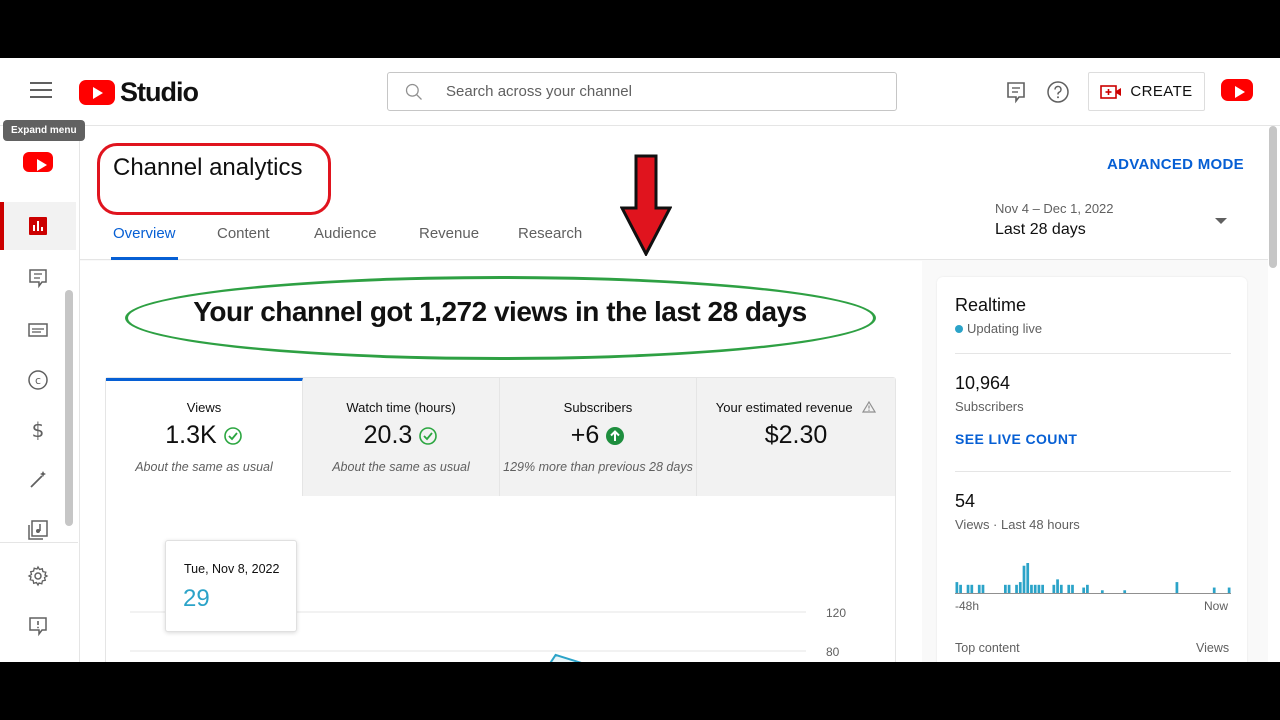 The height and width of the screenshot is (720, 1280). Describe the element at coordinates (401, 407) in the screenshot. I see `metric-label: Watch time (hours)` at that location.